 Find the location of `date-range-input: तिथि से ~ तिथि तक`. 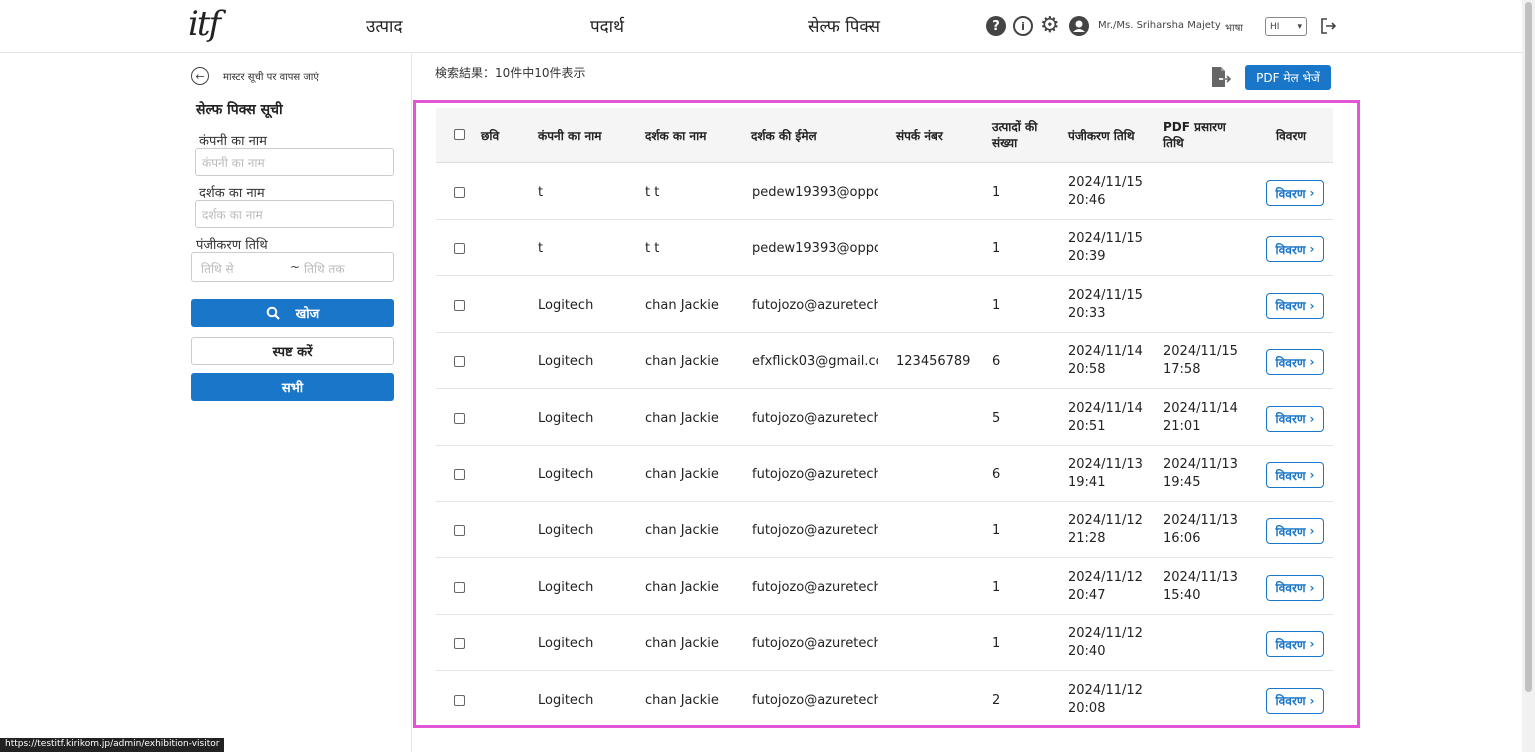

date-range-input: तिथि से ~ तिथि तक is located at coordinates (292, 267).